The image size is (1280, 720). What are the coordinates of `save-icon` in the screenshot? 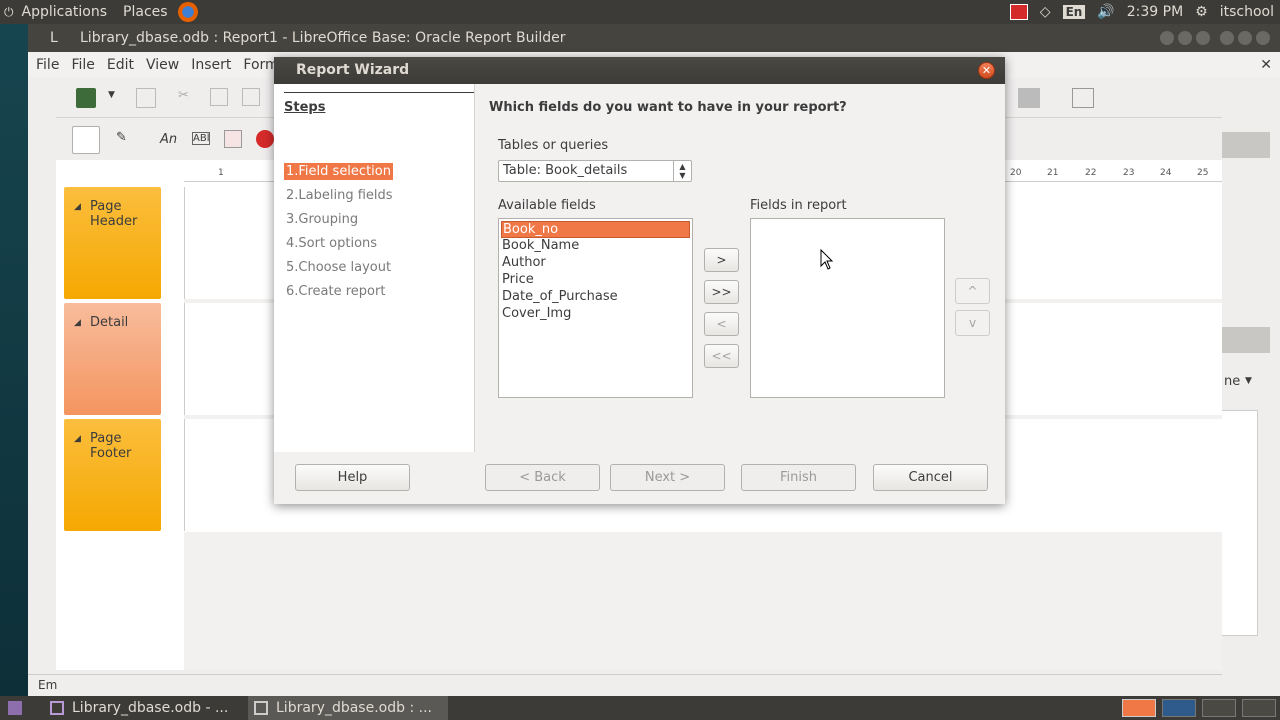 It's located at (86, 98).